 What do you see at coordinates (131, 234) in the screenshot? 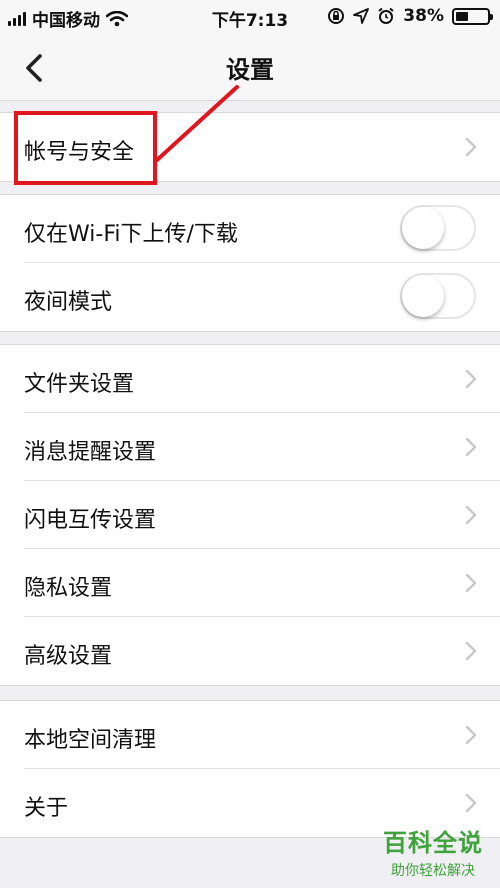
I see `settings-row-label: 仅在Wi-Fi下上传/下载` at bounding box center [131, 234].